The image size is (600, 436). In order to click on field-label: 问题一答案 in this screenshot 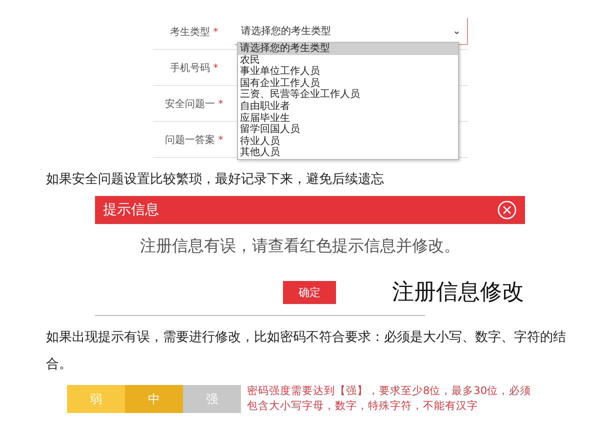, I will do `click(189, 140)`.